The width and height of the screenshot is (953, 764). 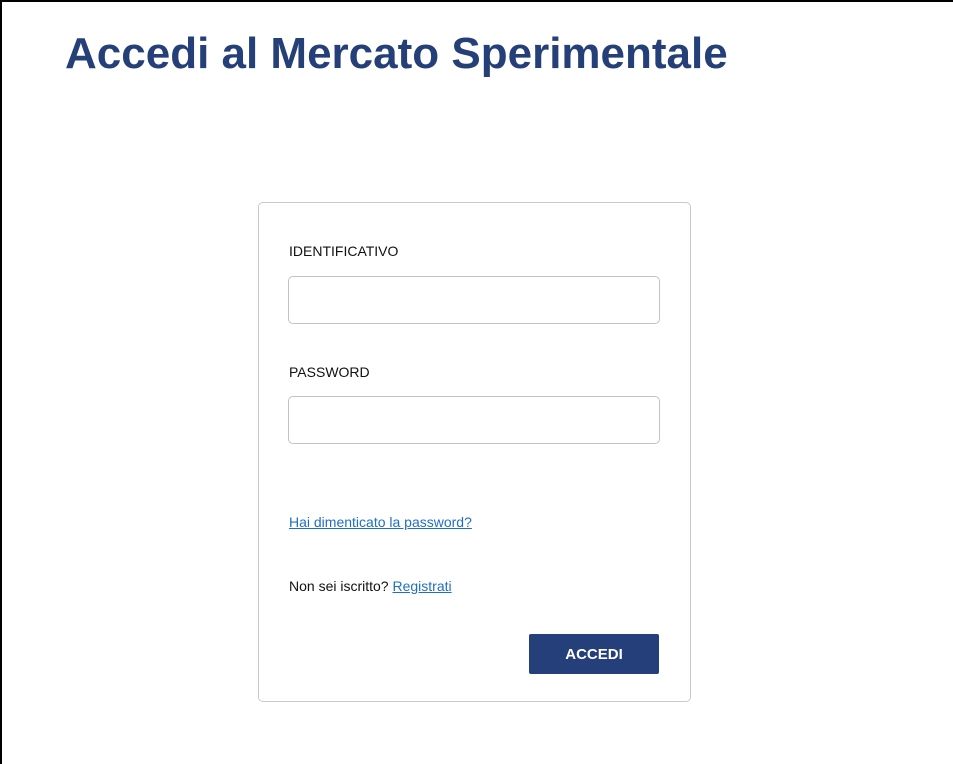 What do you see at coordinates (396, 53) in the screenshot?
I see `page-title: Accedi al Mercato Sperimentale` at bounding box center [396, 53].